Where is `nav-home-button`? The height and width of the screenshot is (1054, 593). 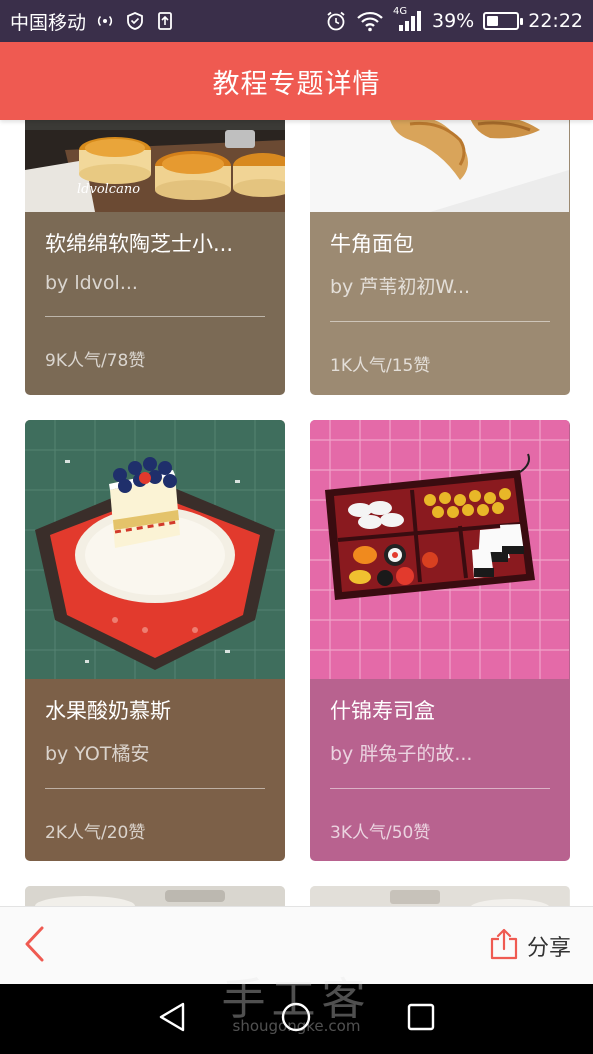
nav-home-button is located at coordinates (296, 1019).